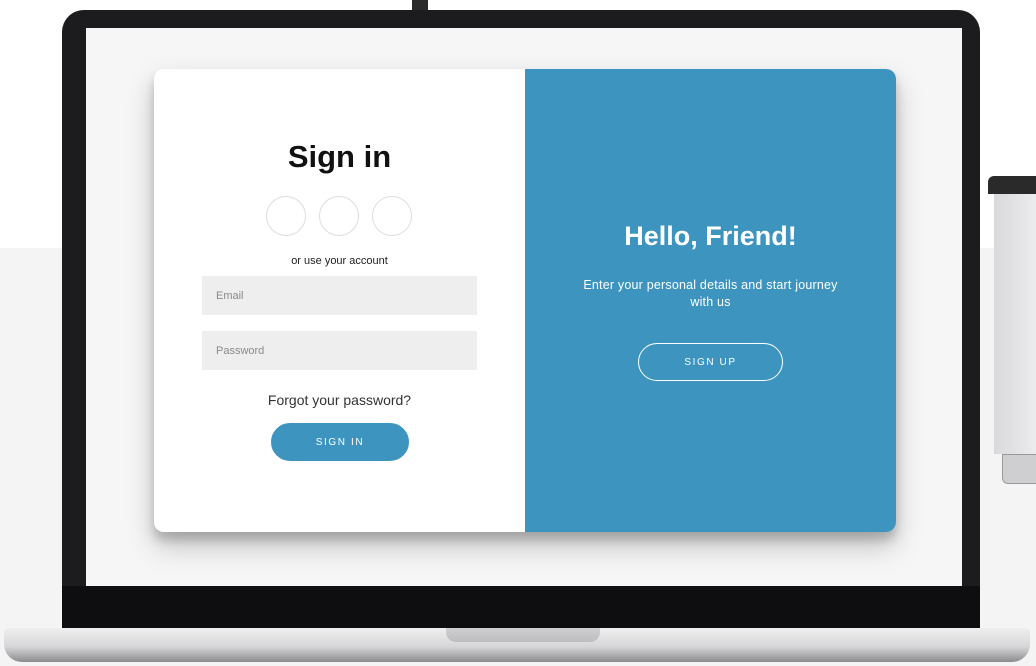 Image resolution: width=1036 pixels, height=666 pixels. Describe the element at coordinates (339, 261) in the screenshot. I see `alt-signin-text: or use your account` at that location.